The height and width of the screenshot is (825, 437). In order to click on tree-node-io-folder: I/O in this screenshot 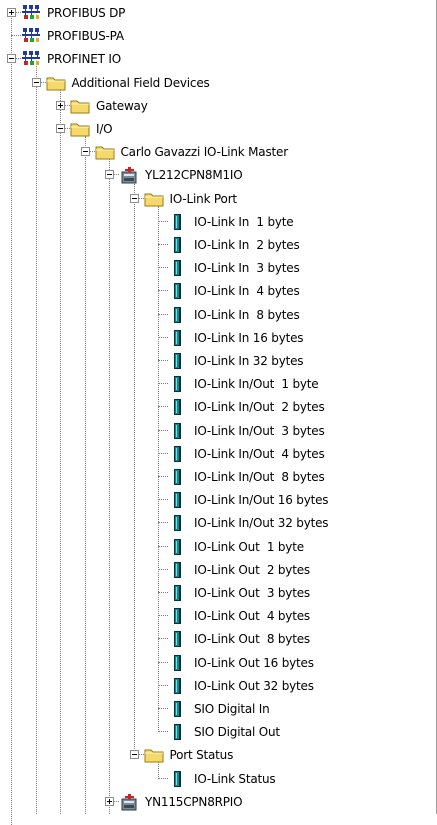, I will do `click(218, 129)`.